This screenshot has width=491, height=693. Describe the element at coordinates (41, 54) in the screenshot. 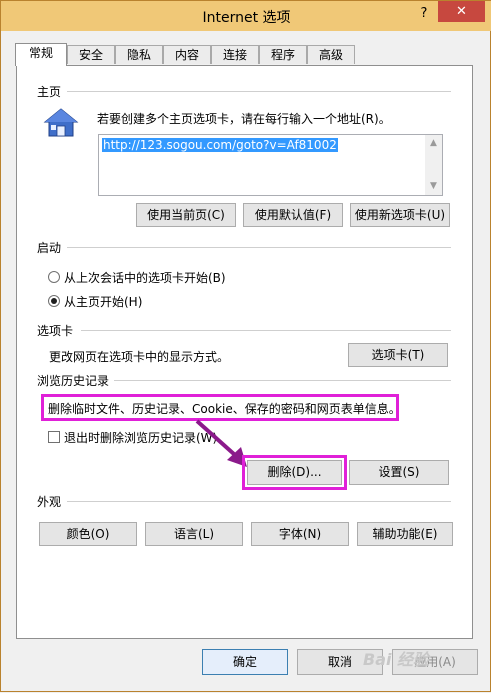

I see `tab-general: 常规` at that location.